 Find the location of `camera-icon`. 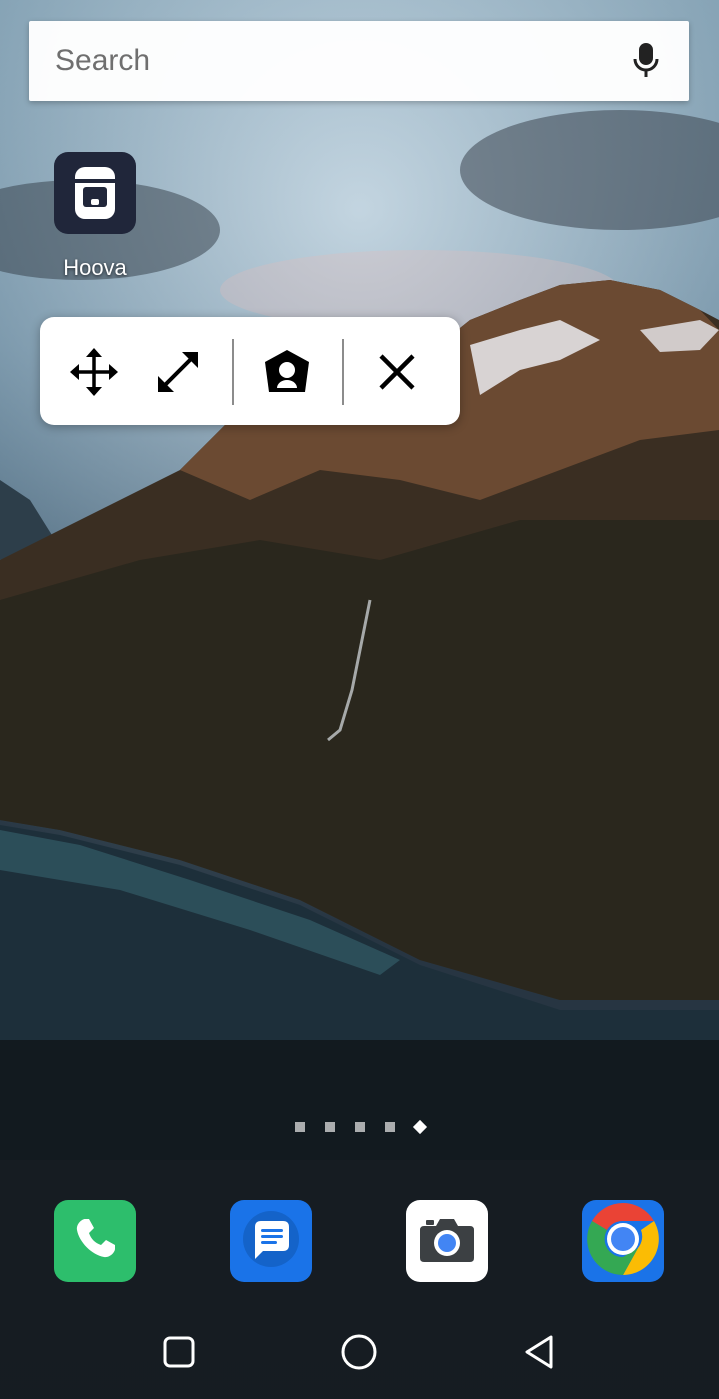

camera-icon is located at coordinates (447, 1241).